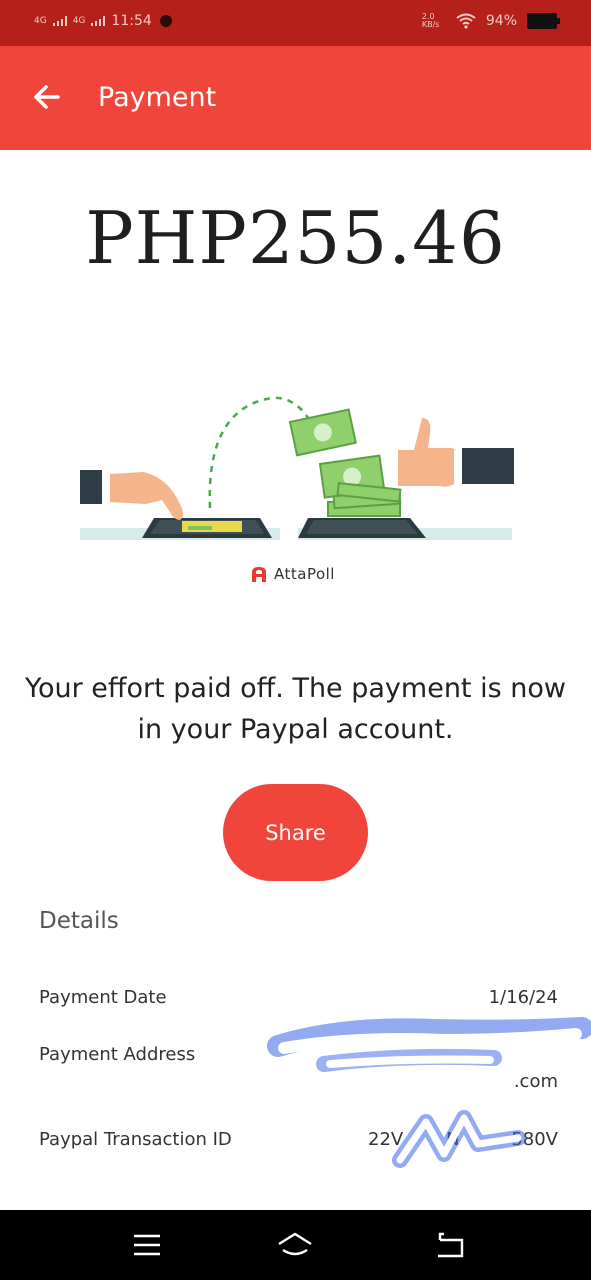 Image resolution: width=591 pixels, height=1280 pixels. What do you see at coordinates (135, 1139) in the screenshot?
I see `transaction-id-label: Paypal Transaction ID` at bounding box center [135, 1139].